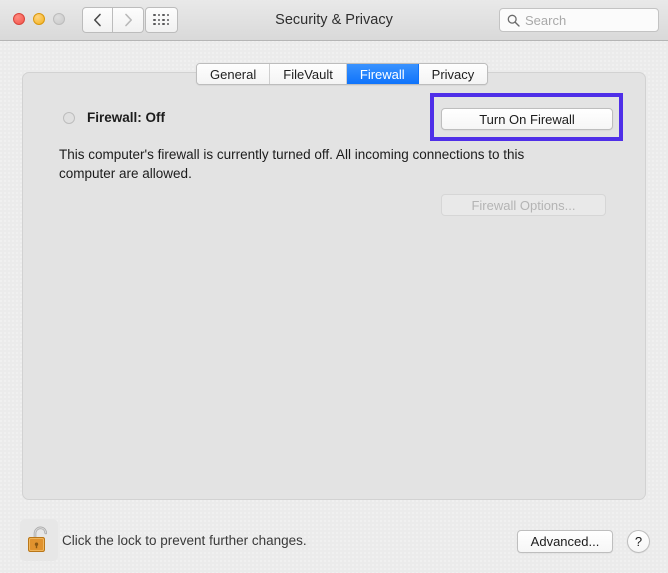  What do you see at coordinates (526, 117) in the screenshot?
I see `highlight-annotation` at bounding box center [526, 117].